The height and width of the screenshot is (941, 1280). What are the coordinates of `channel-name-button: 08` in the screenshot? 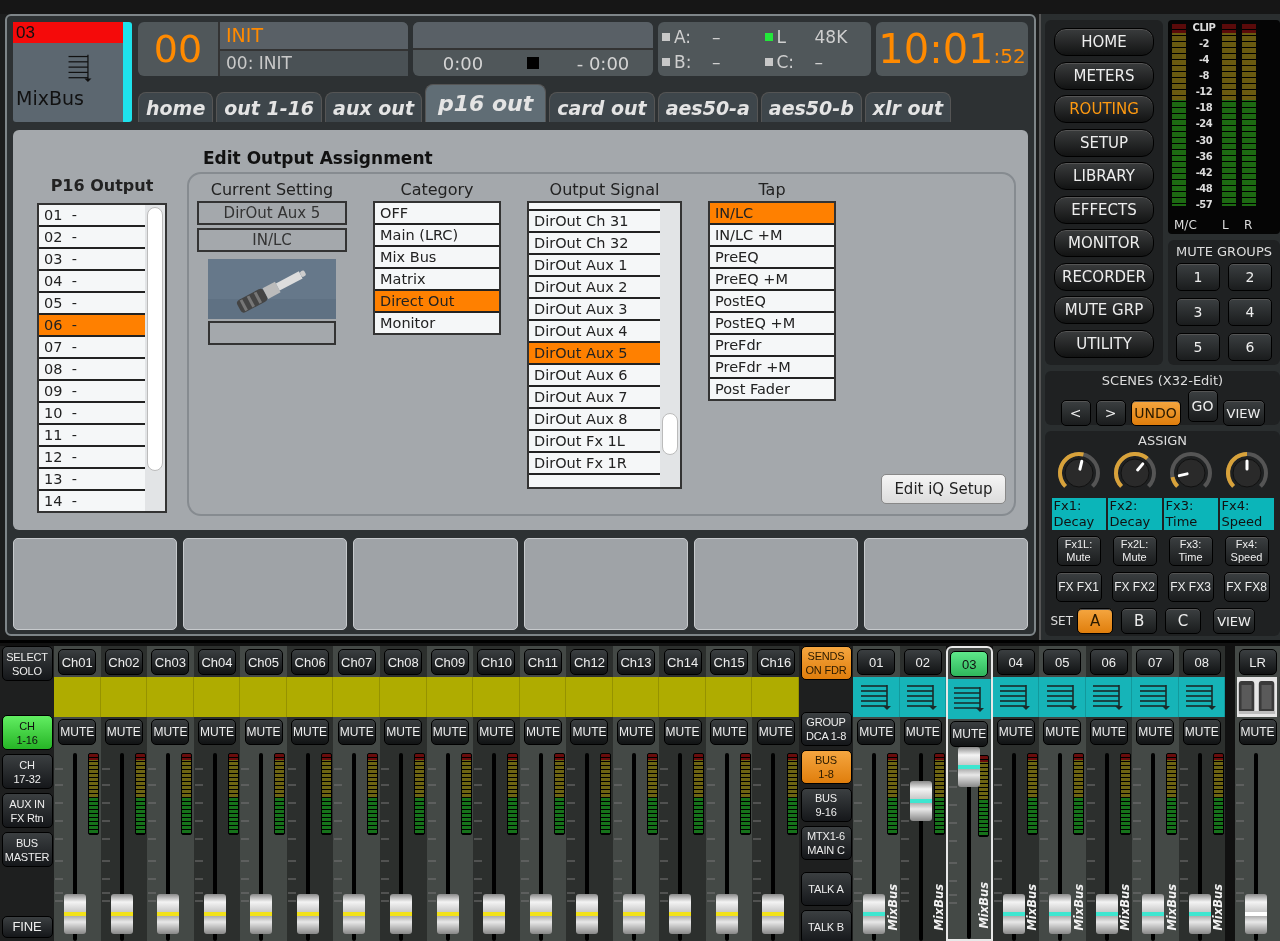 It's located at (1201, 662).